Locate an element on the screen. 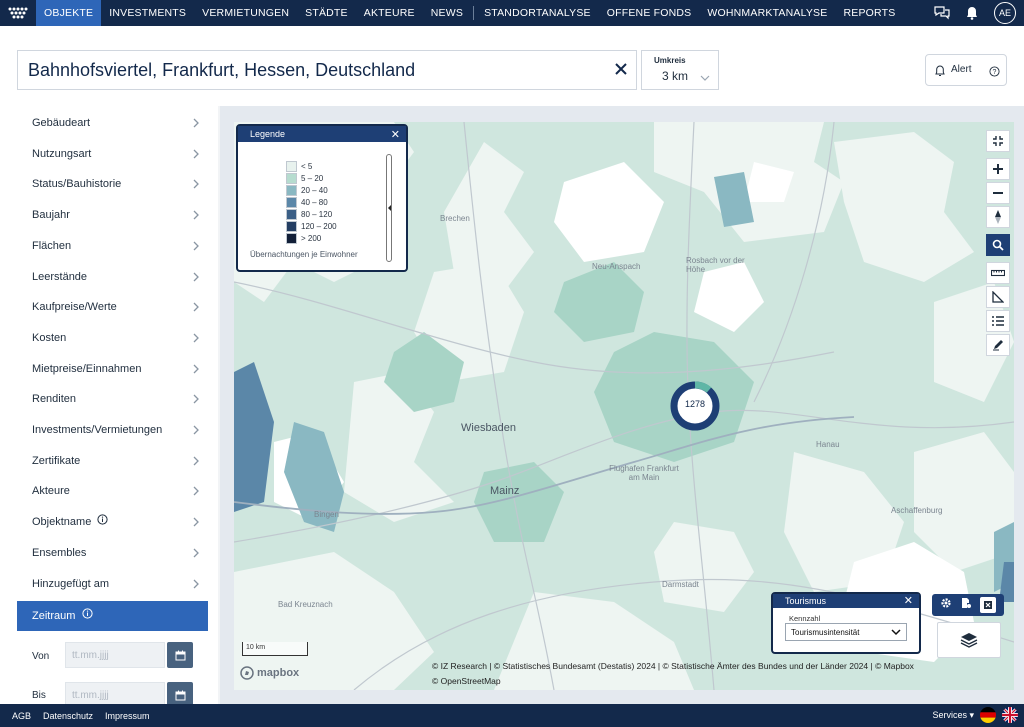  german-flag-icon is located at coordinates (988, 715).